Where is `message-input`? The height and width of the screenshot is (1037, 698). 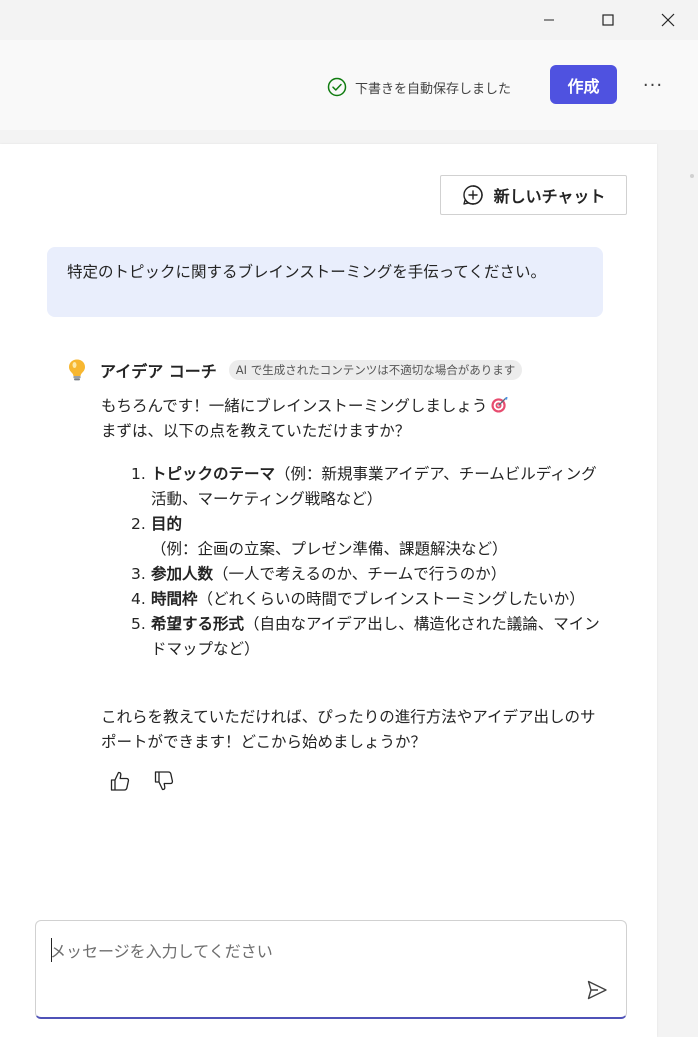
message-input is located at coordinates (310, 951).